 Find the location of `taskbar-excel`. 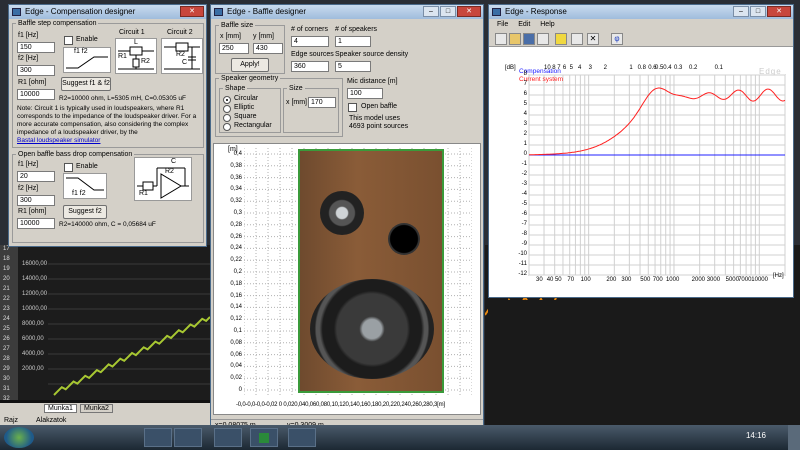

taskbar-excel is located at coordinates (264, 437).